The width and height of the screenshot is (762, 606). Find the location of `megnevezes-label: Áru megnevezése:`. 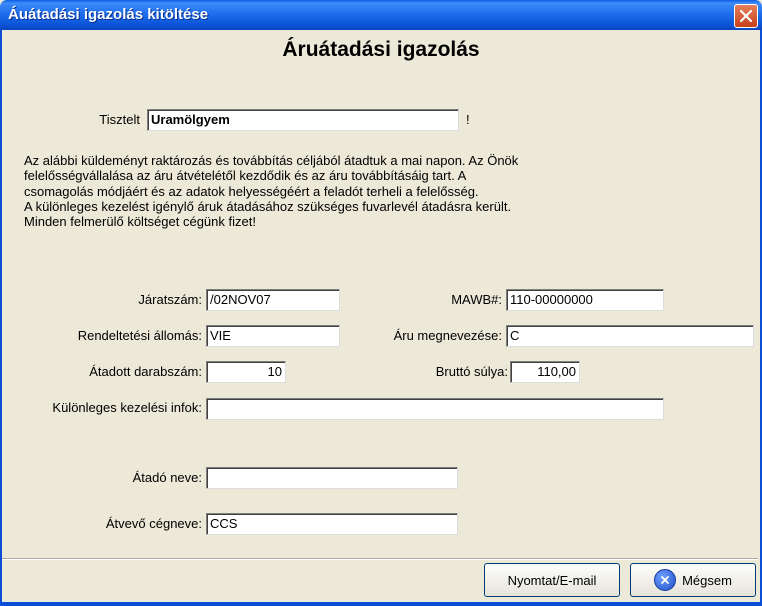

megnevezes-label: Áru megnevezése: is located at coordinates (447, 335).